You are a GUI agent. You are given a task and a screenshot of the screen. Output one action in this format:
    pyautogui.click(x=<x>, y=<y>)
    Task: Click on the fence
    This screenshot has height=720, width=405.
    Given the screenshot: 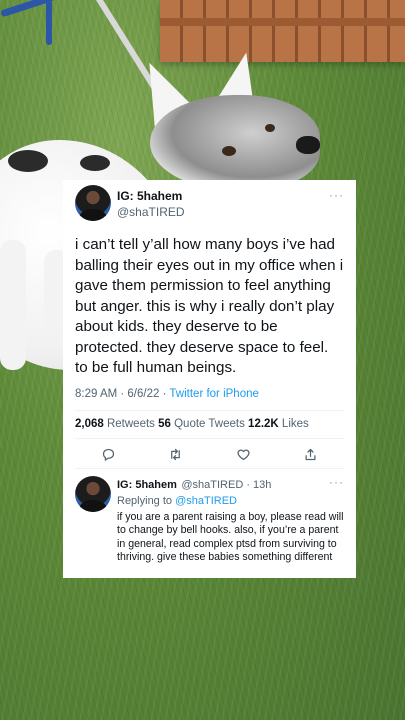 What is the action you would take?
    pyautogui.click(x=282, y=31)
    